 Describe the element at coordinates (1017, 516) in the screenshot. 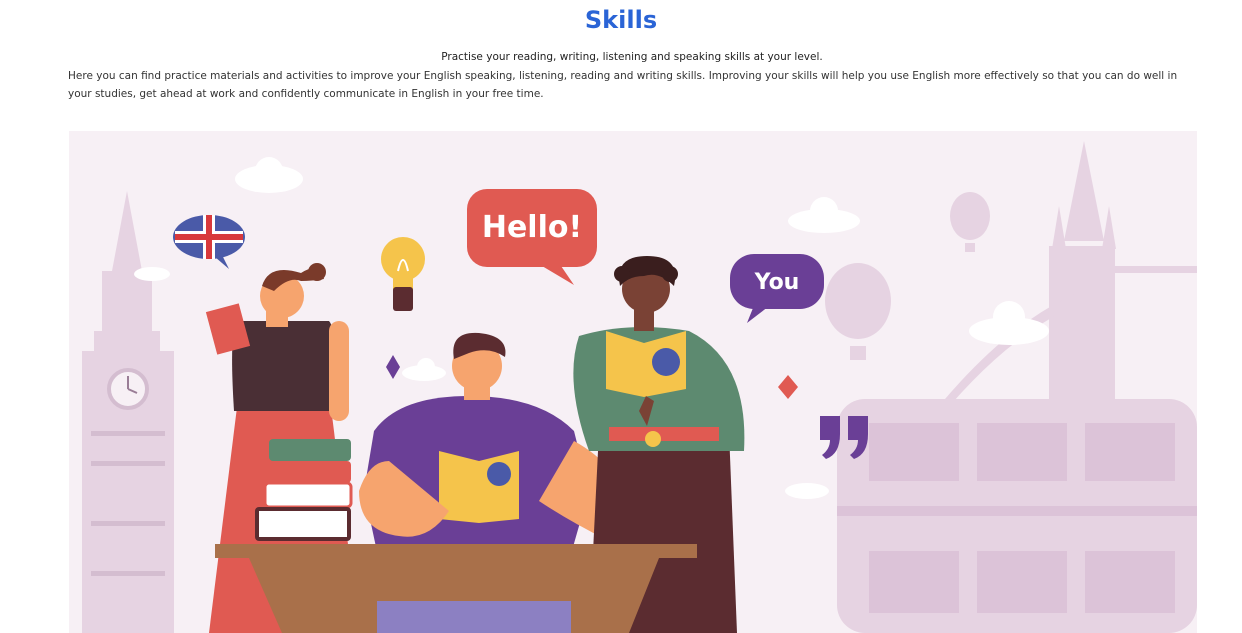

I see `double-decker-bus` at that location.